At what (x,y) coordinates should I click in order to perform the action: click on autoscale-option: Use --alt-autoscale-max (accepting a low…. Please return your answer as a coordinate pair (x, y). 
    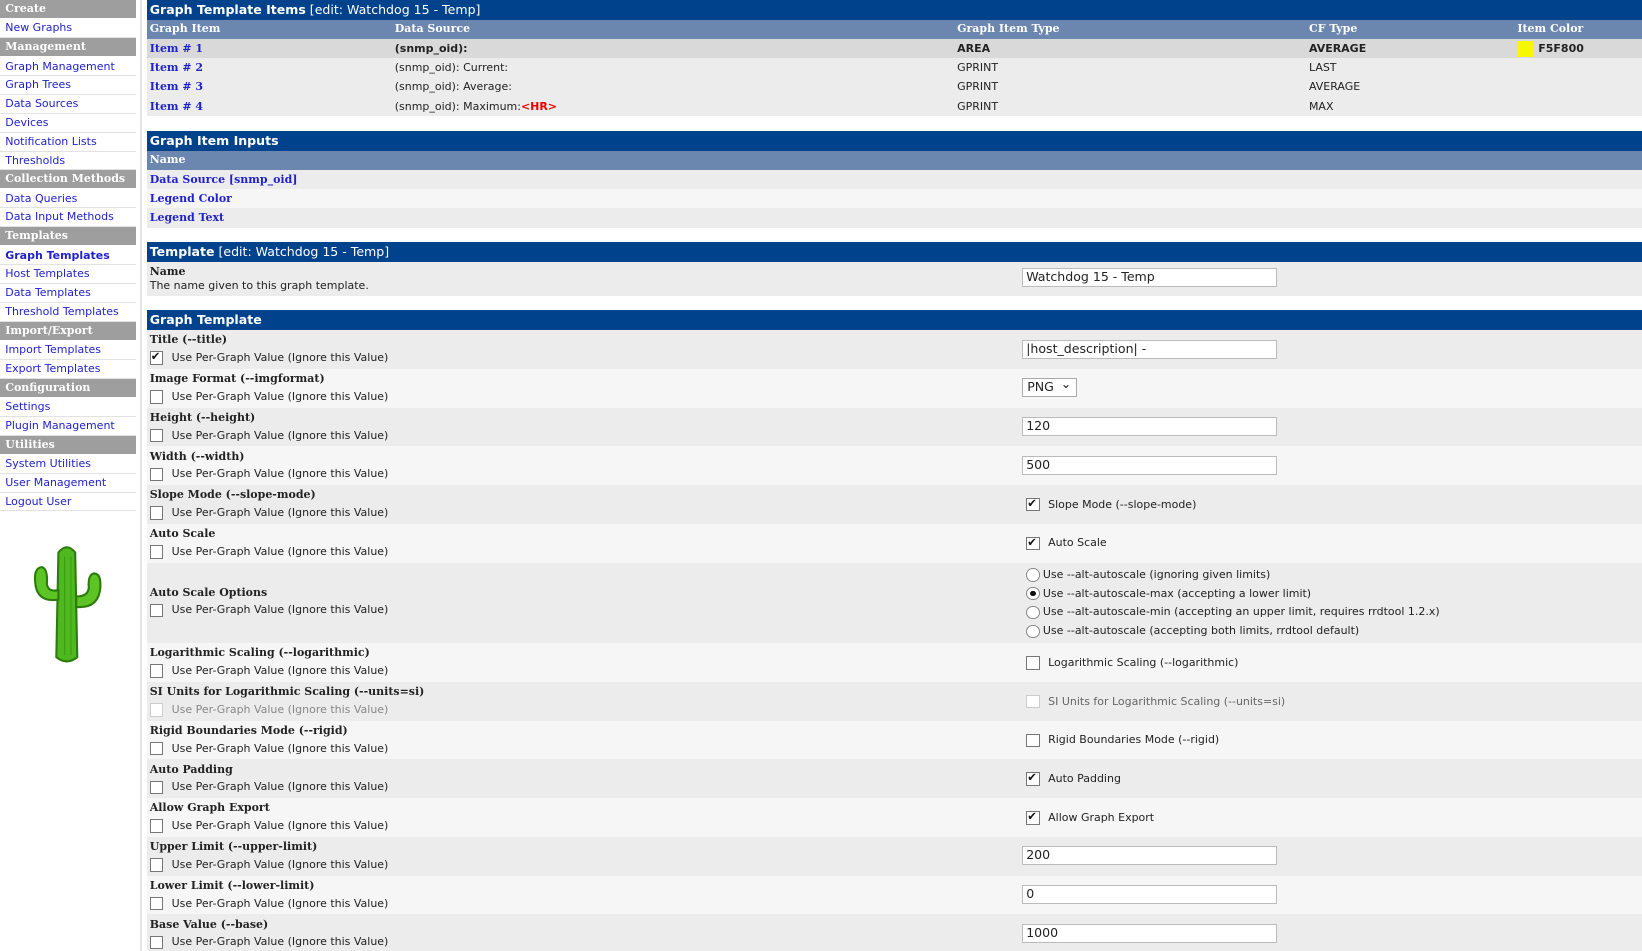
    Looking at the image, I should click on (1232, 594).